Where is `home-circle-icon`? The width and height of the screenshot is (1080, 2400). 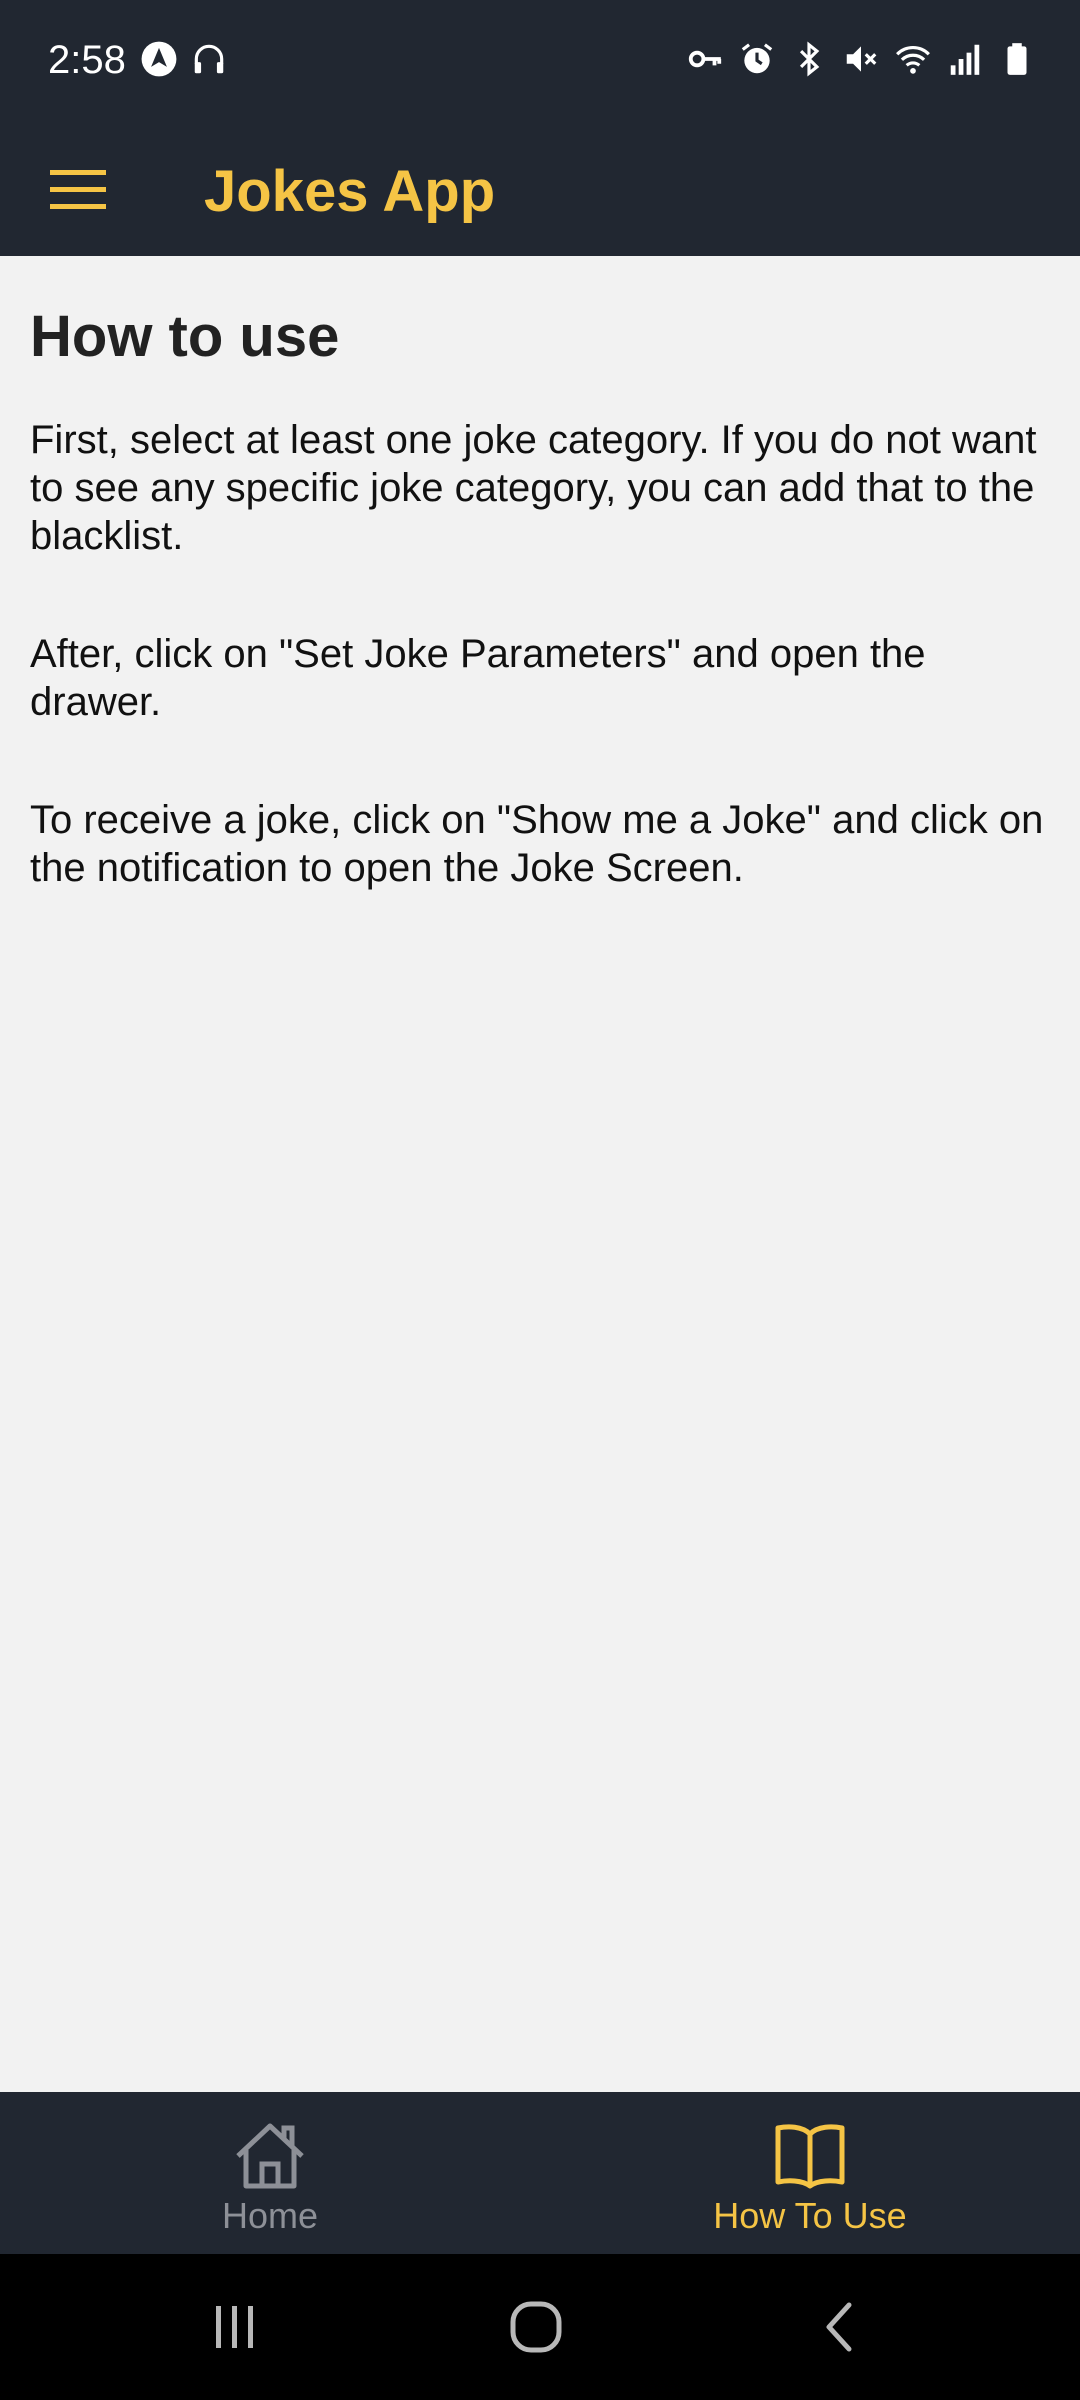
home-circle-icon is located at coordinates (536, 2327).